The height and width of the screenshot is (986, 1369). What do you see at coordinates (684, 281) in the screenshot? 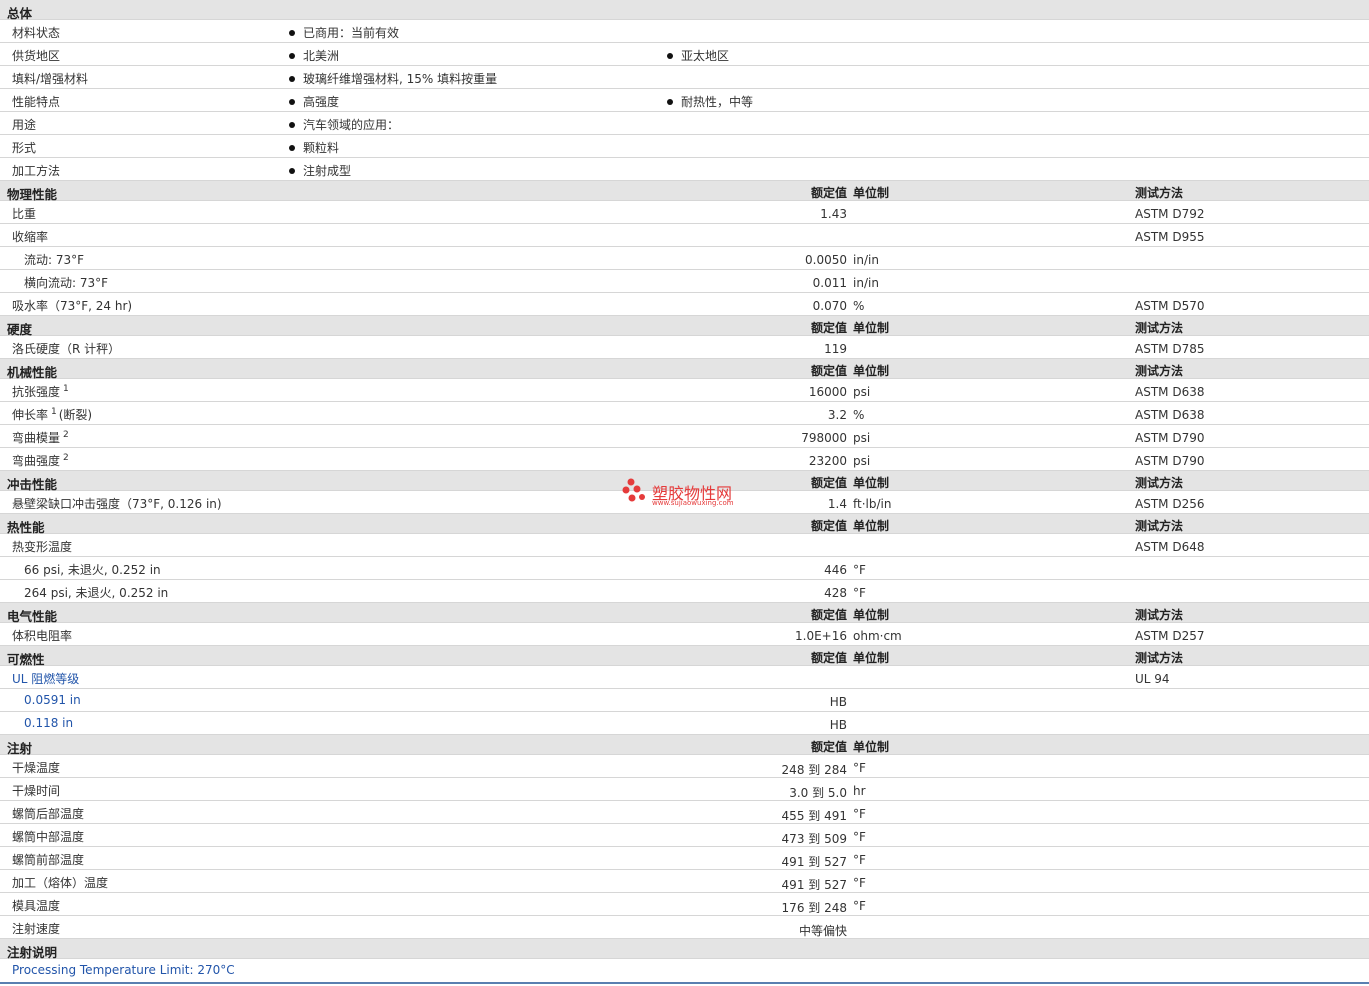
I see `property-row: 横向流动: 73°F 0.011 in/in` at bounding box center [684, 281].